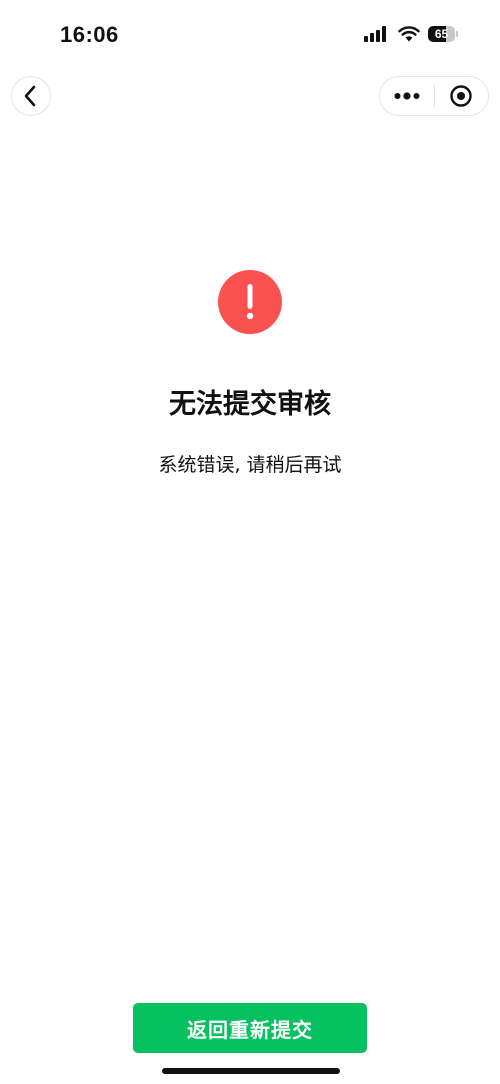  I want to click on close-miniprogram-button, so click(461, 96).